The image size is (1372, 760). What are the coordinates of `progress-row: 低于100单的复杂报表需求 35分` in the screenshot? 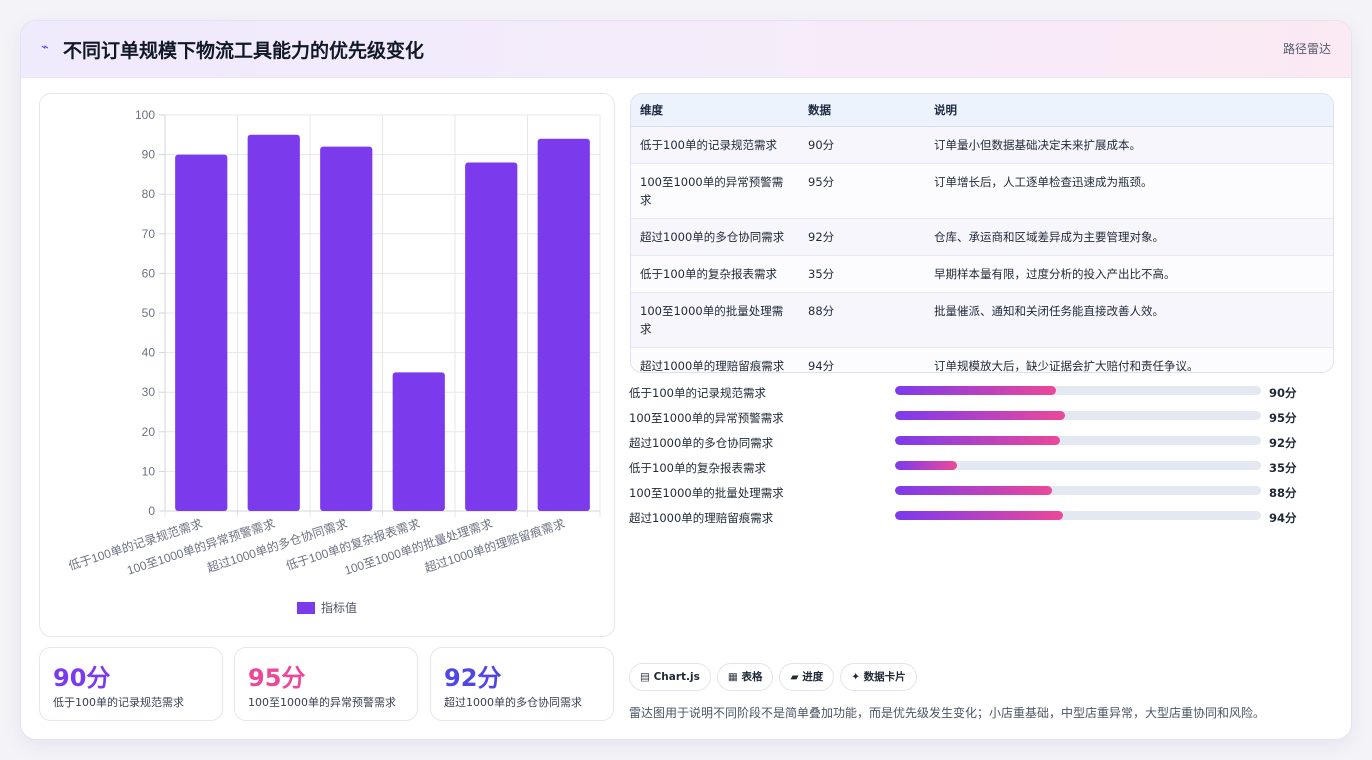 It's located at (979, 470).